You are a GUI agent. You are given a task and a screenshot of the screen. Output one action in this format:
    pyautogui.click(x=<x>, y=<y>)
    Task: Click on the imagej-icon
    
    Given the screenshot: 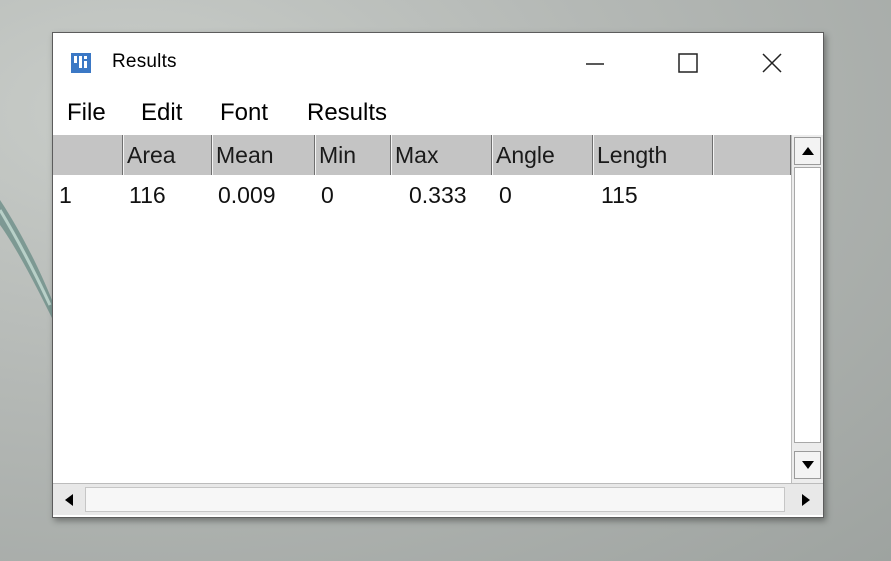 What is the action you would take?
    pyautogui.click(x=81, y=63)
    